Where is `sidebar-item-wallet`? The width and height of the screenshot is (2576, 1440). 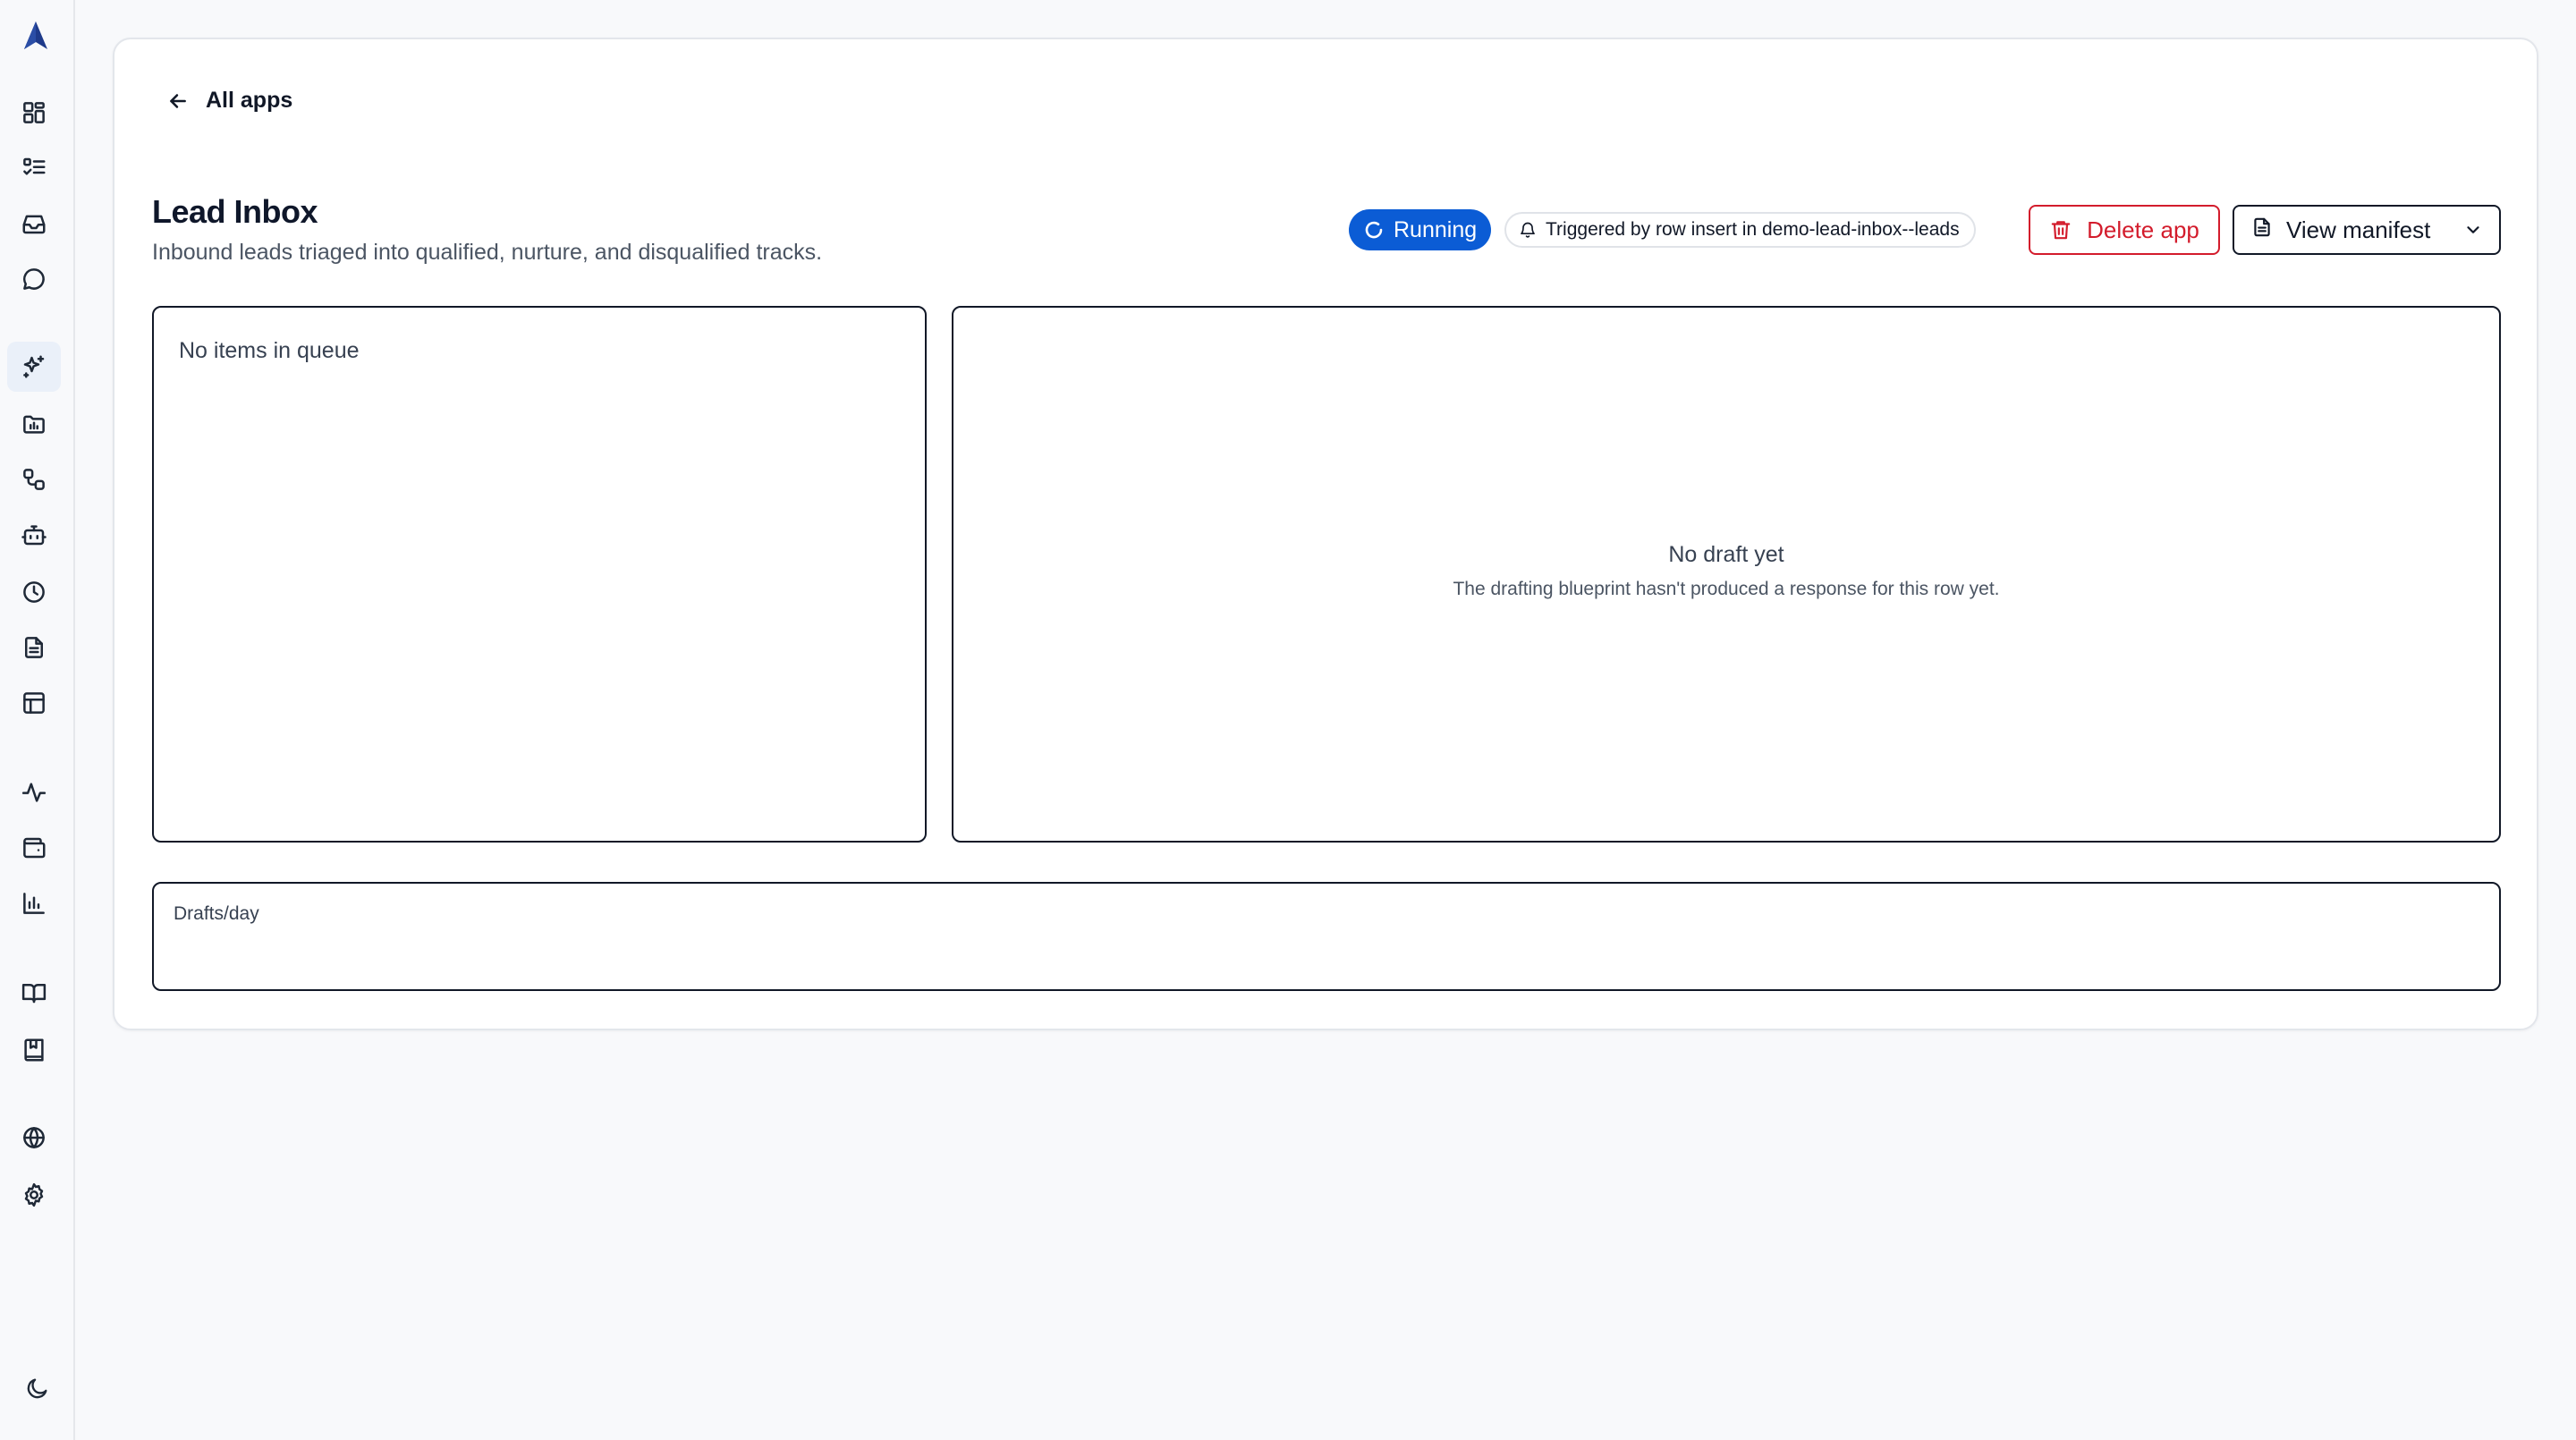
sidebar-item-wallet is located at coordinates (34, 848).